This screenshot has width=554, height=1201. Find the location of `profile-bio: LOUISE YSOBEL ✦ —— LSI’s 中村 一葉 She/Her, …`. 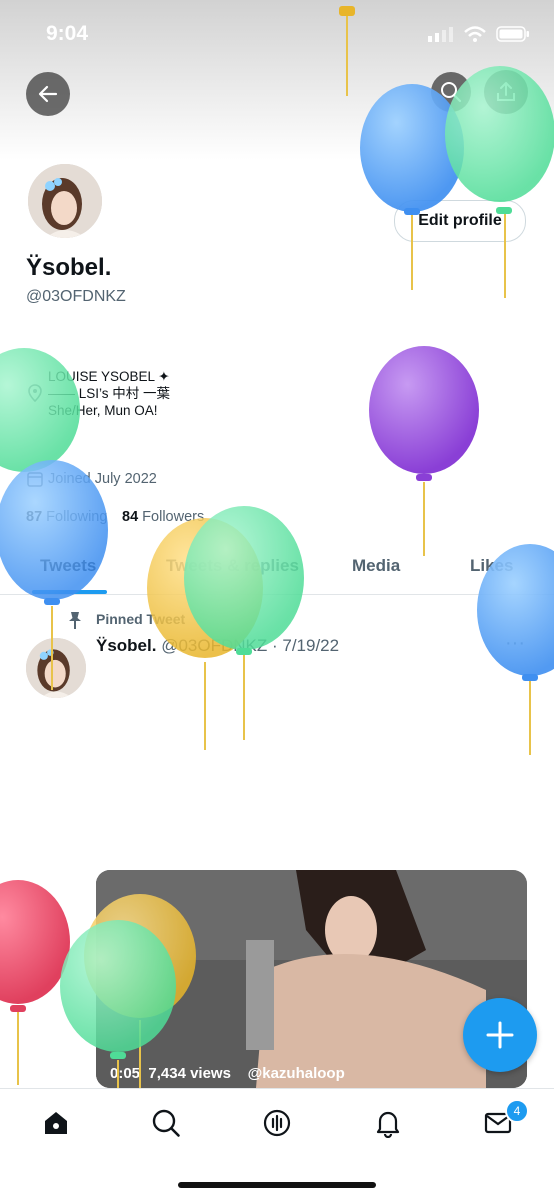

profile-bio: LOUISE YSOBEL ✦ —— LSI’s 中村 一葉 She/Her, … is located at coordinates (109, 393).